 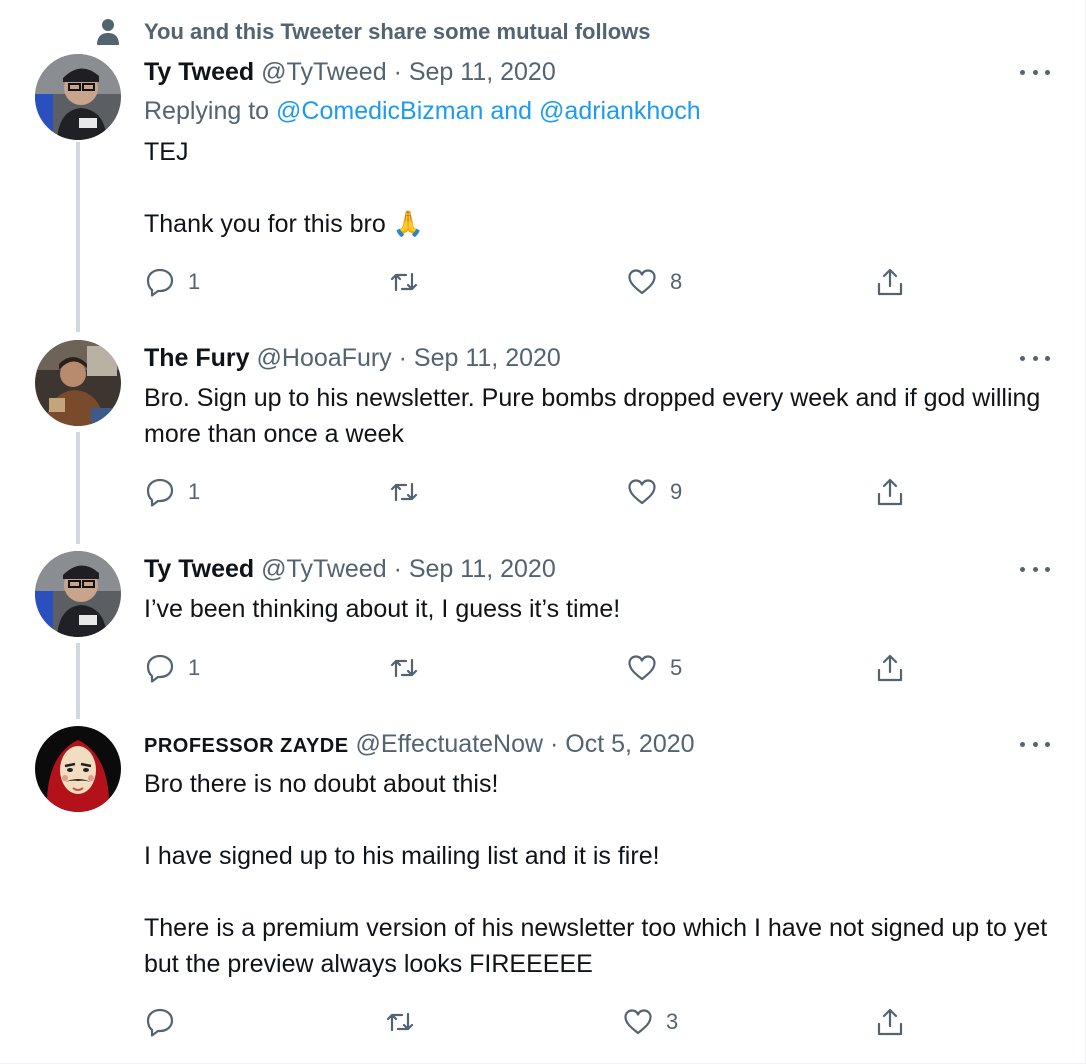 I want to click on tweet-actions: 1 9, so click(x=544, y=492).